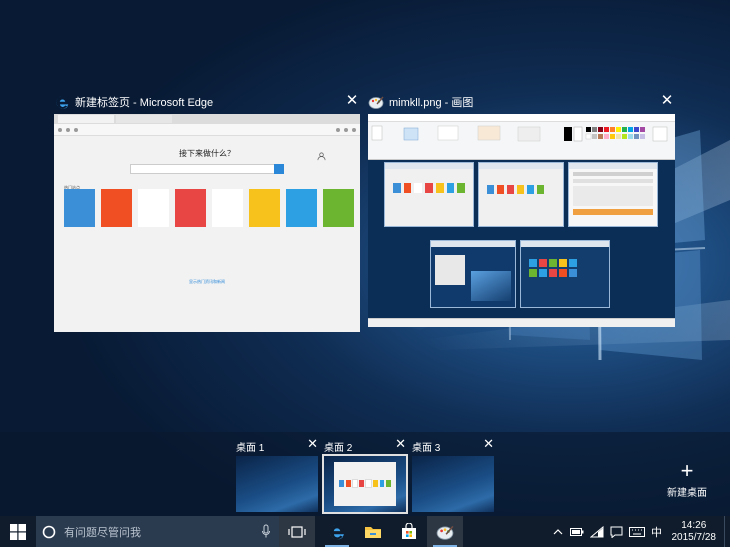  What do you see at coordinates (207, 281) in the screenshot?
I see `news-link: 显示热门资讯和新闻` at bounding box center [207, 281].